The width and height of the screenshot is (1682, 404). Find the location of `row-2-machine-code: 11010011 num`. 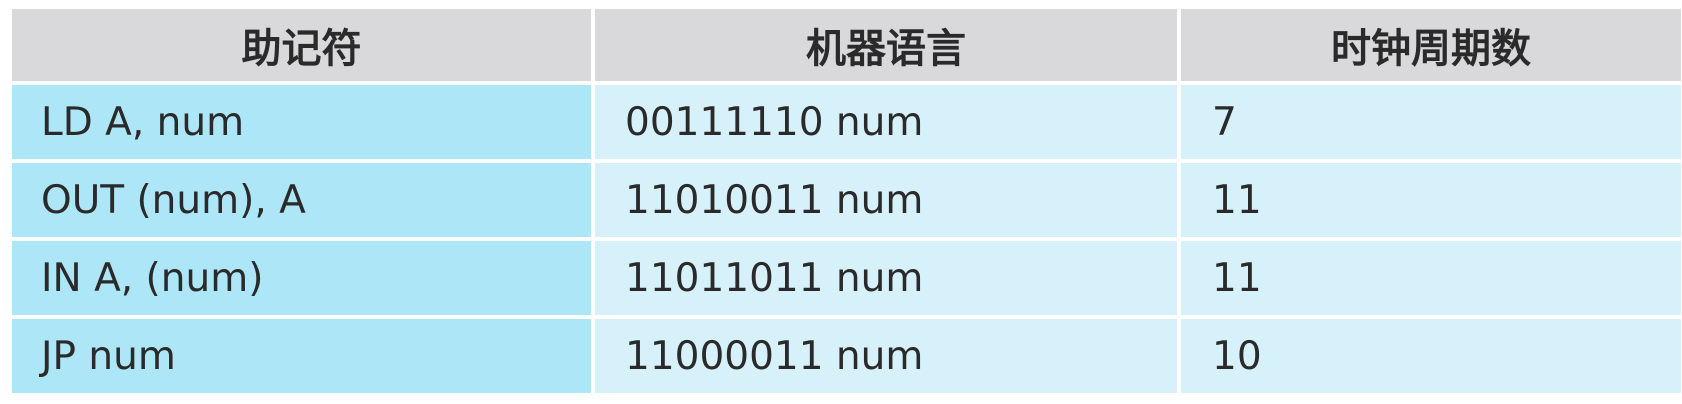

row-2-machine-code: 11010011 num is located at coordinates (886, 200).